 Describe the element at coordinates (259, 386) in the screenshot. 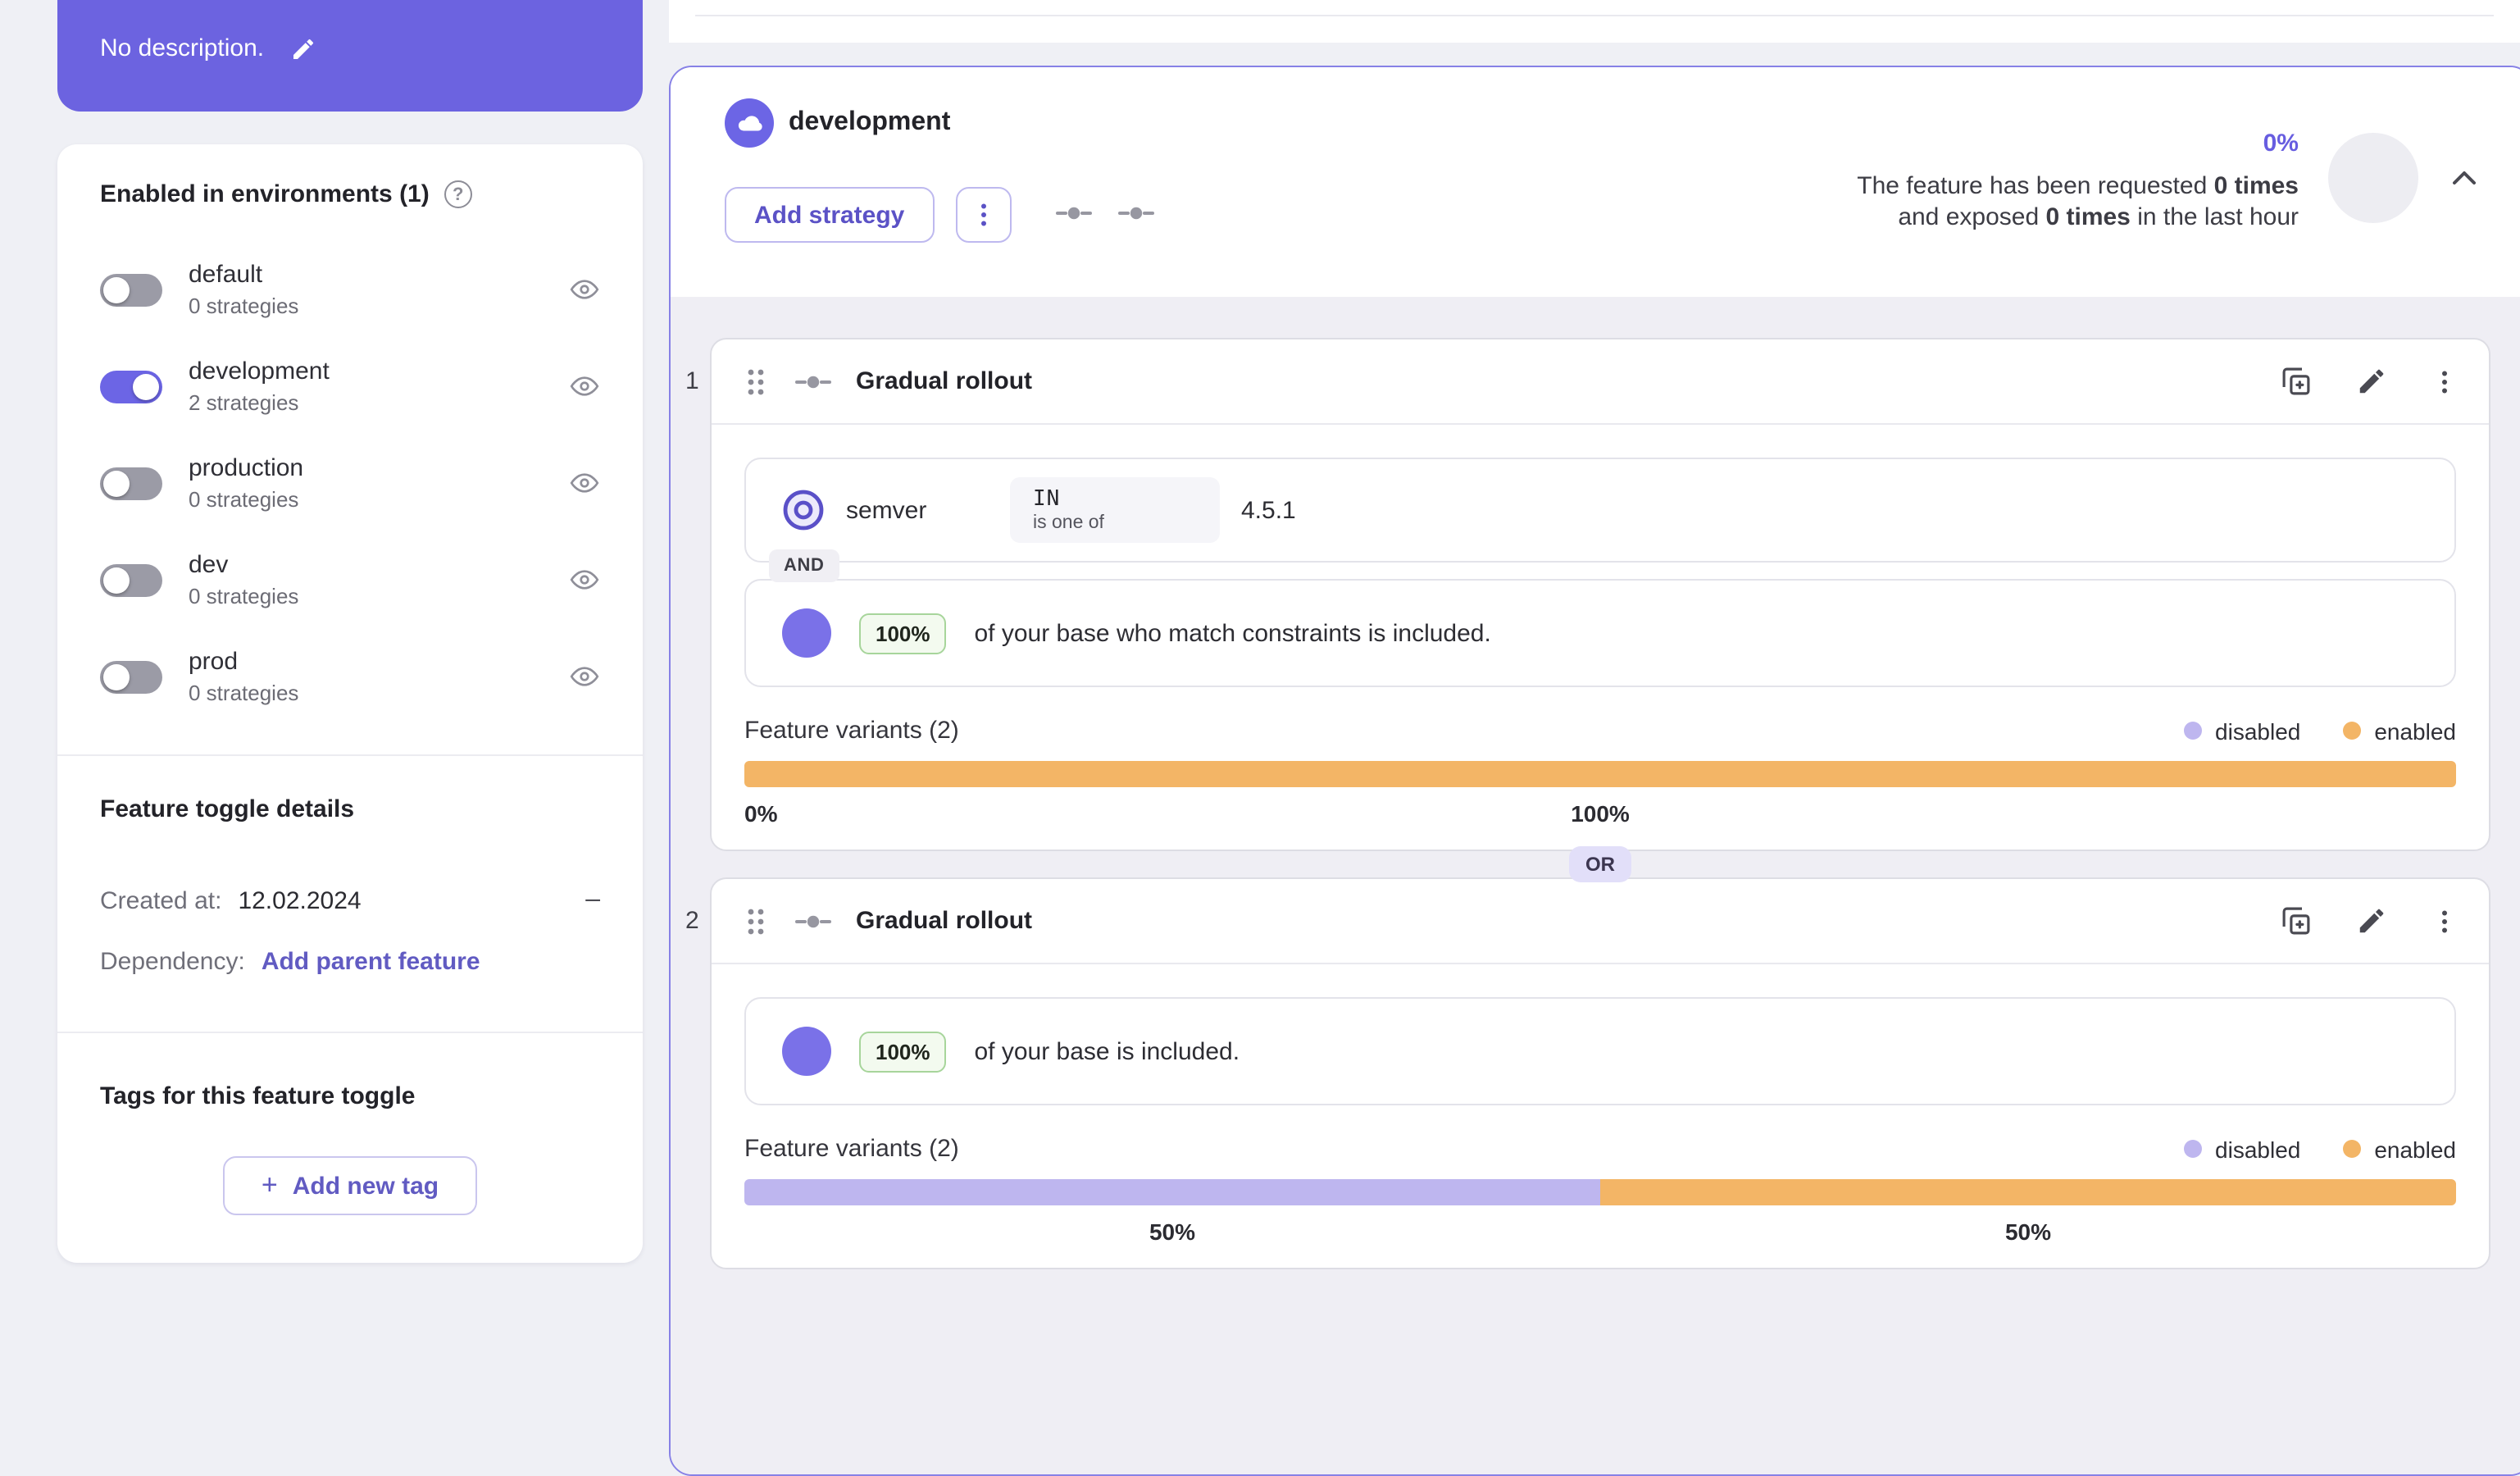

I see `environment-info: development 2 strategies` at that location.